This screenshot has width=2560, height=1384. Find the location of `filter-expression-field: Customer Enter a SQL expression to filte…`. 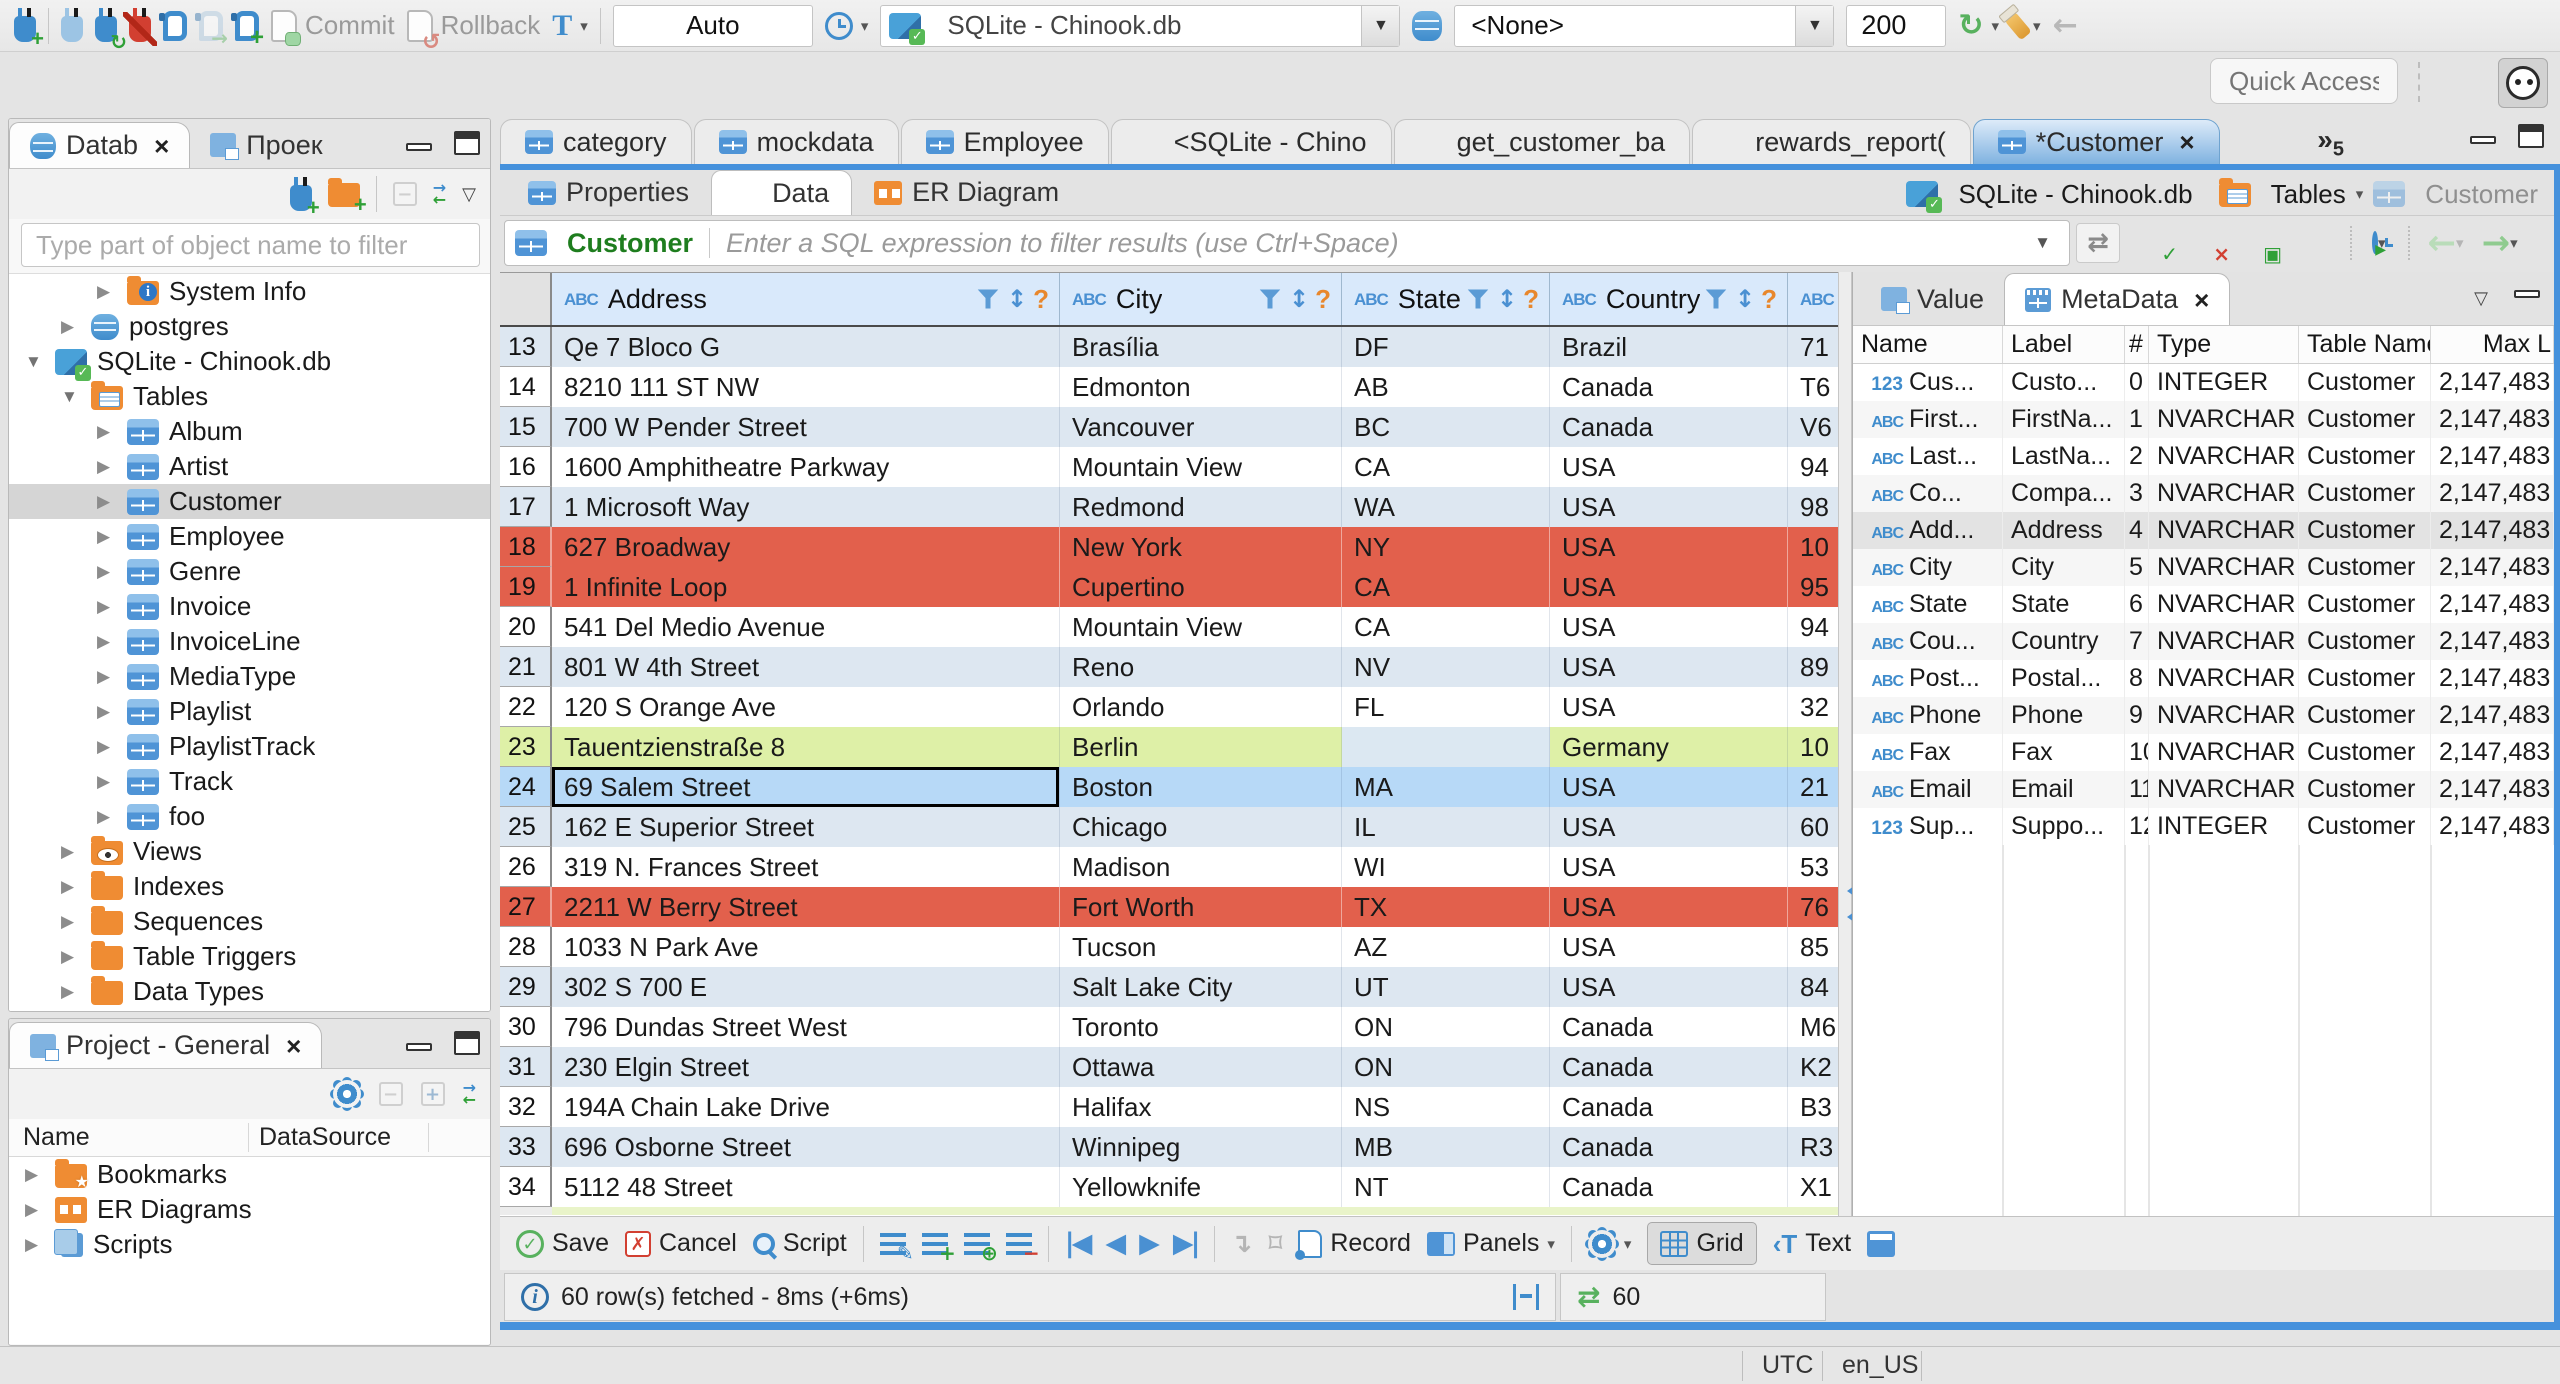

filter-expression-field: Customer Enter a SQL expression to filte… is located at coordinates (1287, 243).